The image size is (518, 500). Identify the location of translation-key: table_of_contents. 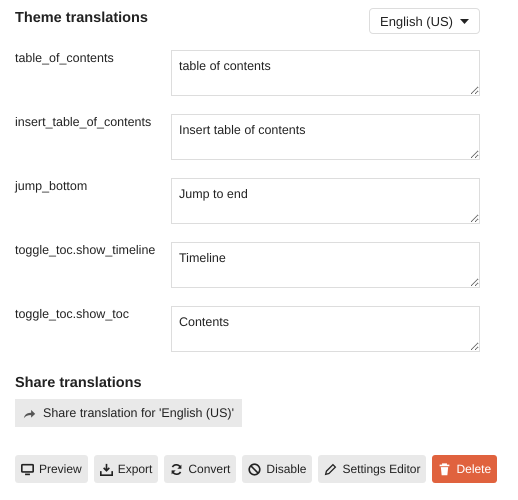
(93, 74).